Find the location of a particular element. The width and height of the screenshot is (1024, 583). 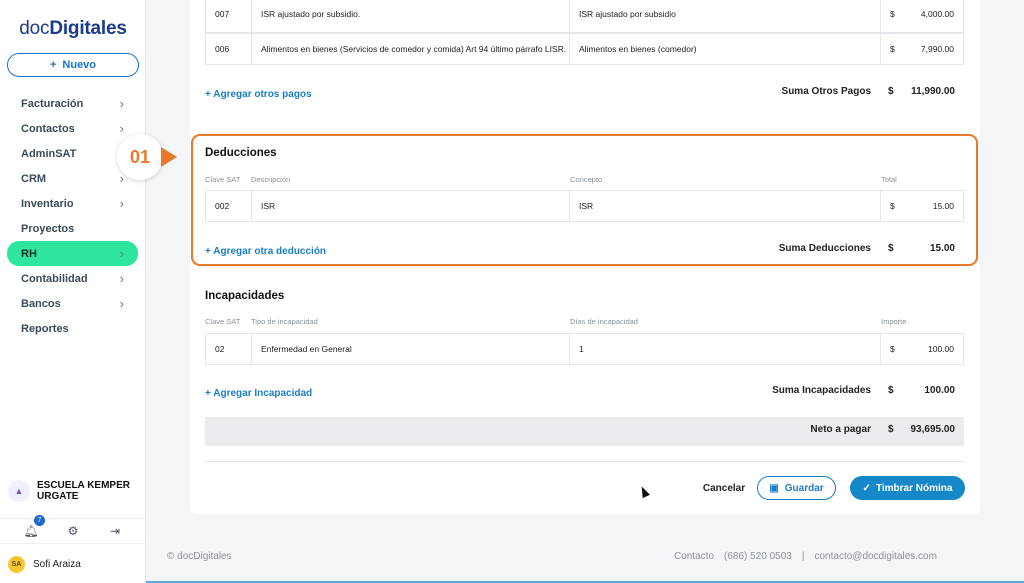

avatar: SA is located at coordinates (16, 564).